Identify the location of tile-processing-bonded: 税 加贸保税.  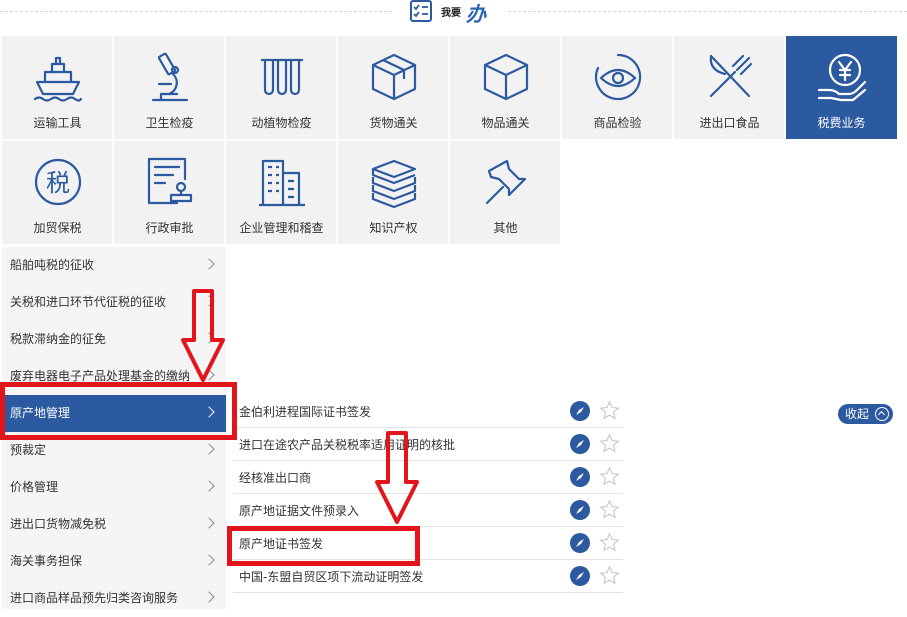
(57, 193).